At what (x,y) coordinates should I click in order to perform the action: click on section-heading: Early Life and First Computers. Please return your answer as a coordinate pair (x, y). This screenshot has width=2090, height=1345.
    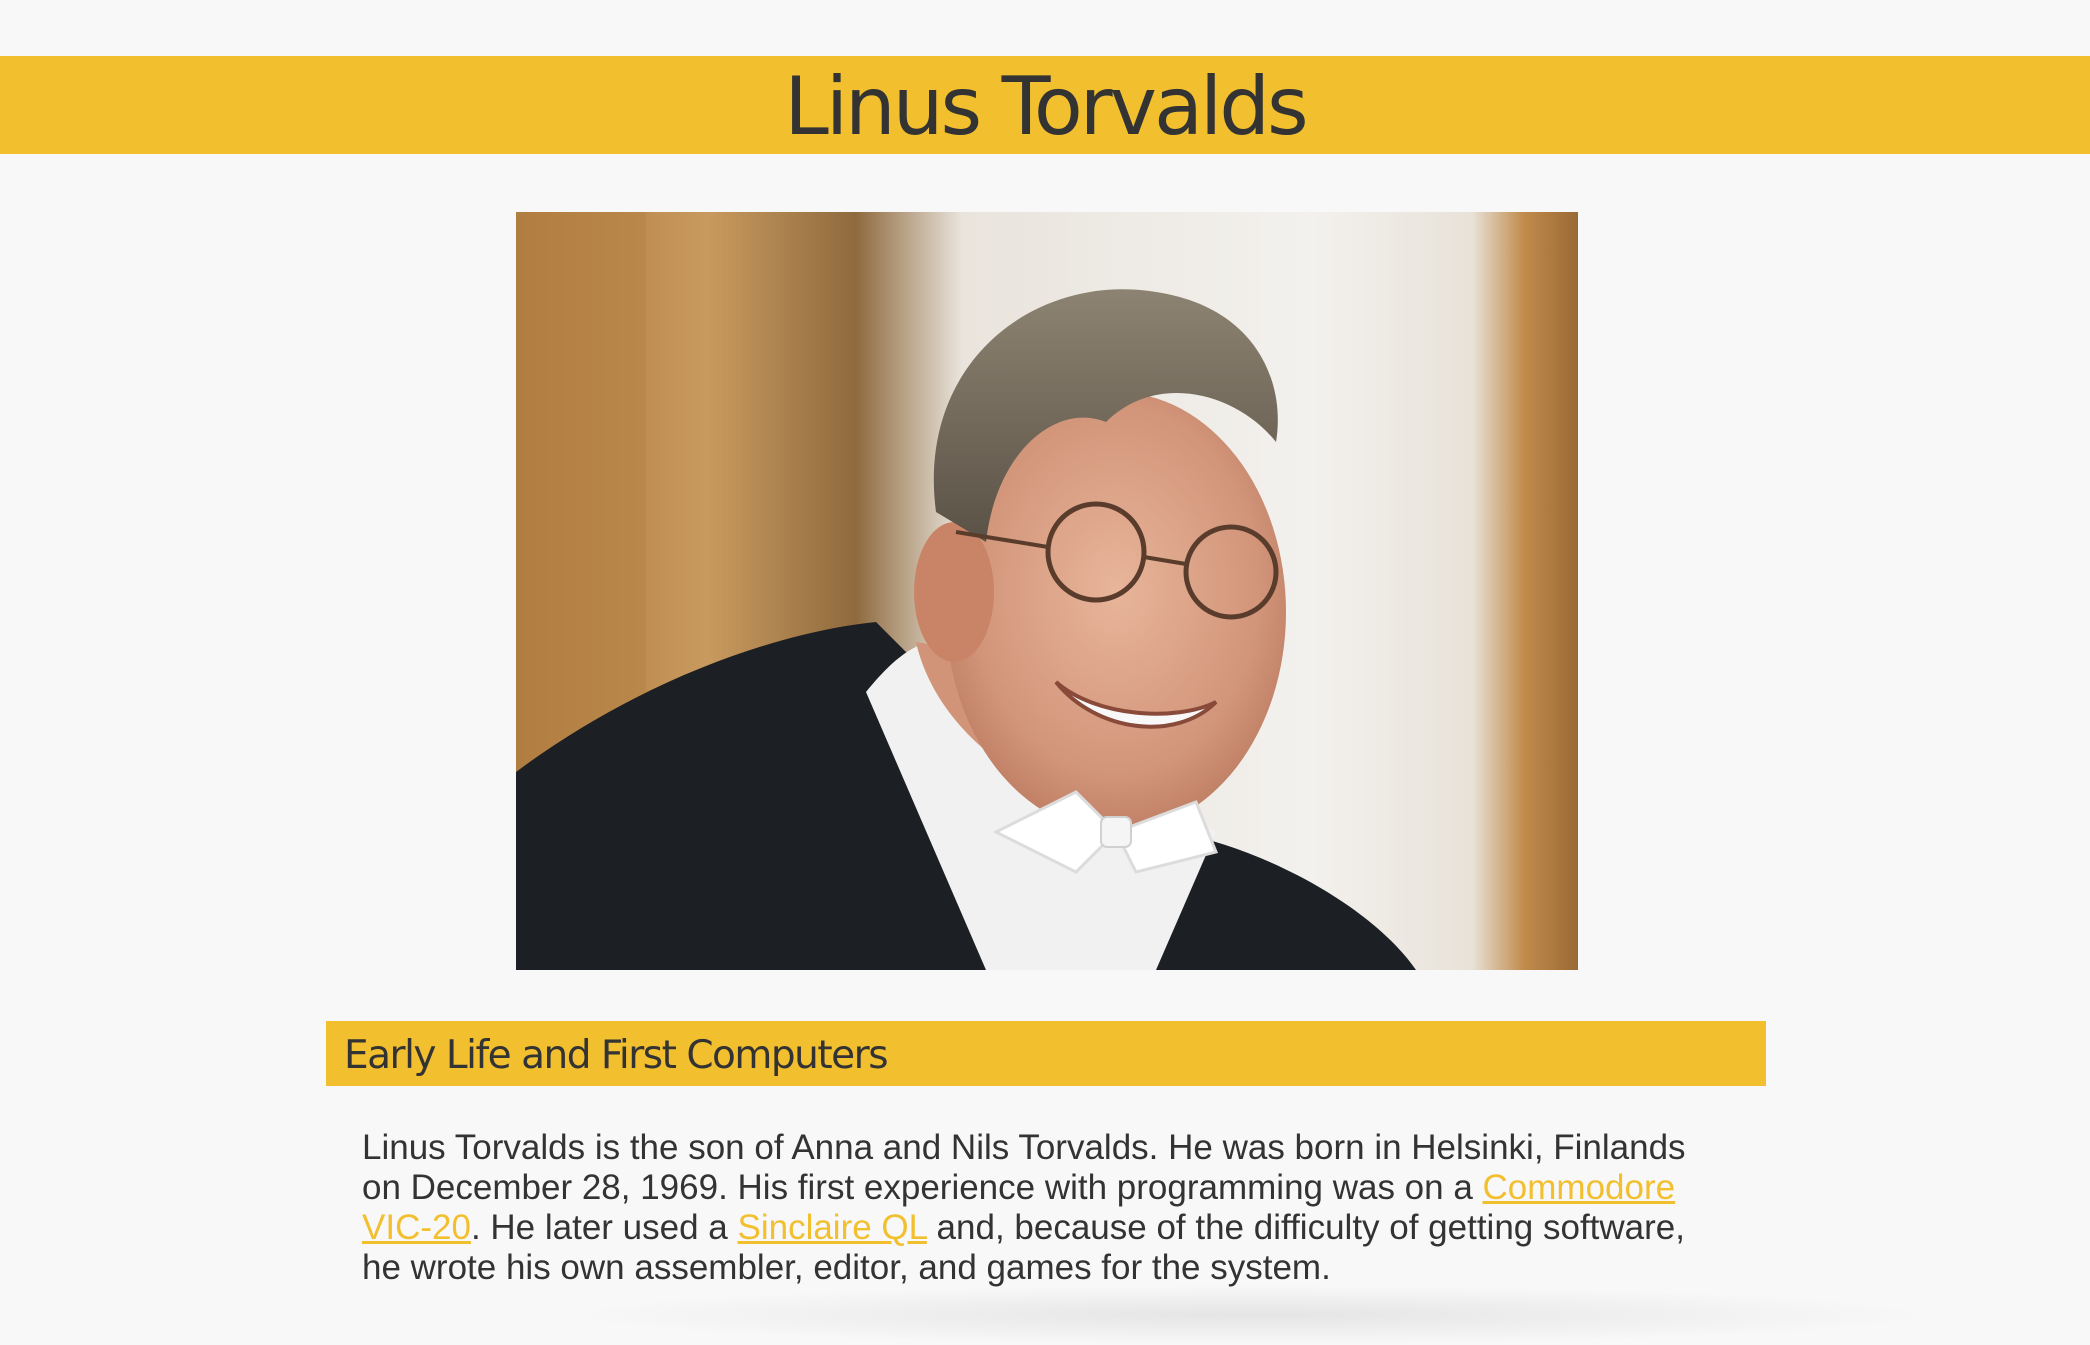
    Looking at the image, I should click on (616, 1055).